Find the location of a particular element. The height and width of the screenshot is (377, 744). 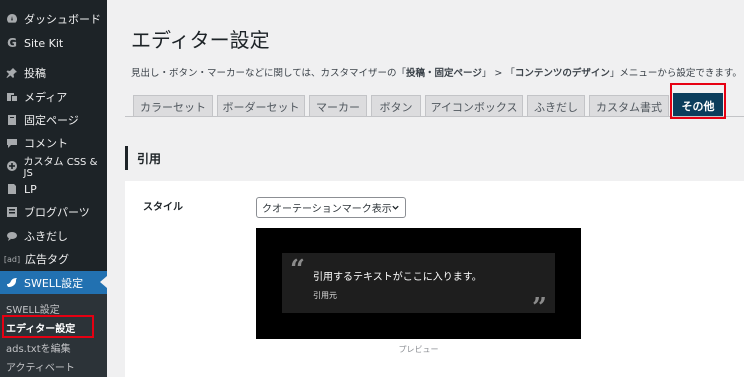

submenu-item-ads-txt: ads.txtを編集 is located at coordinates (38, 347).